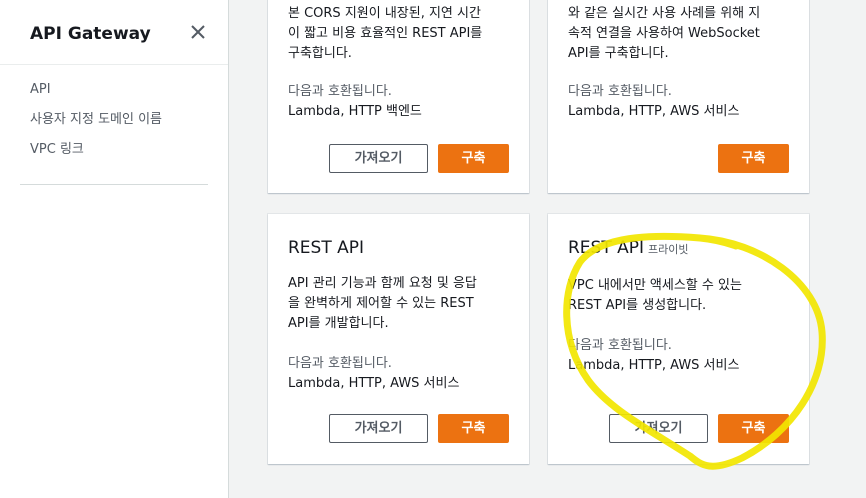 This screenshot has height=498, width=866. I want to click on sidebar-item-custom-domain-names: 사용자 지정 도메인 이름, so click(96, 125).